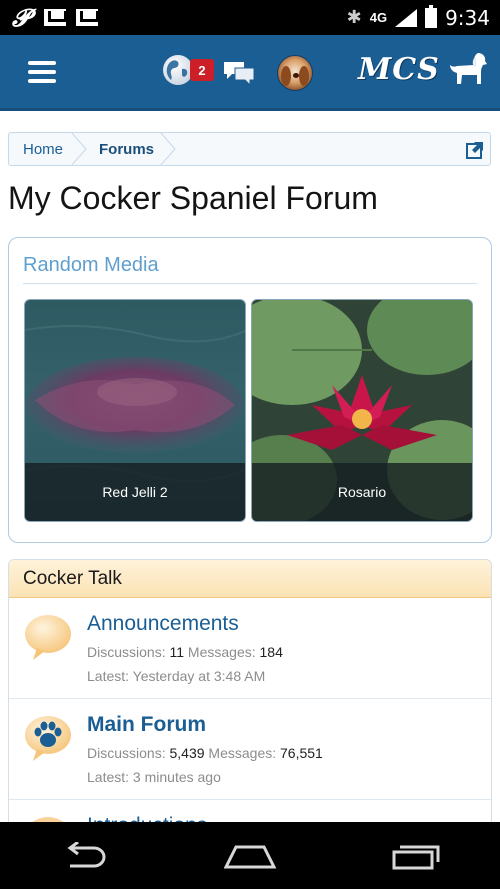  Describe the element at coordinates (250, 283) in the screenshot. I see `divider` at that location.